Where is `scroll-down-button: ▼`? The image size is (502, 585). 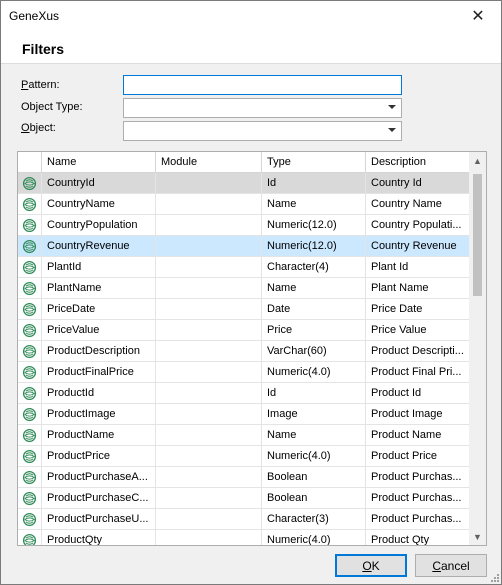
scroll-down-button: ▼ is located at coordinates (477, 536).